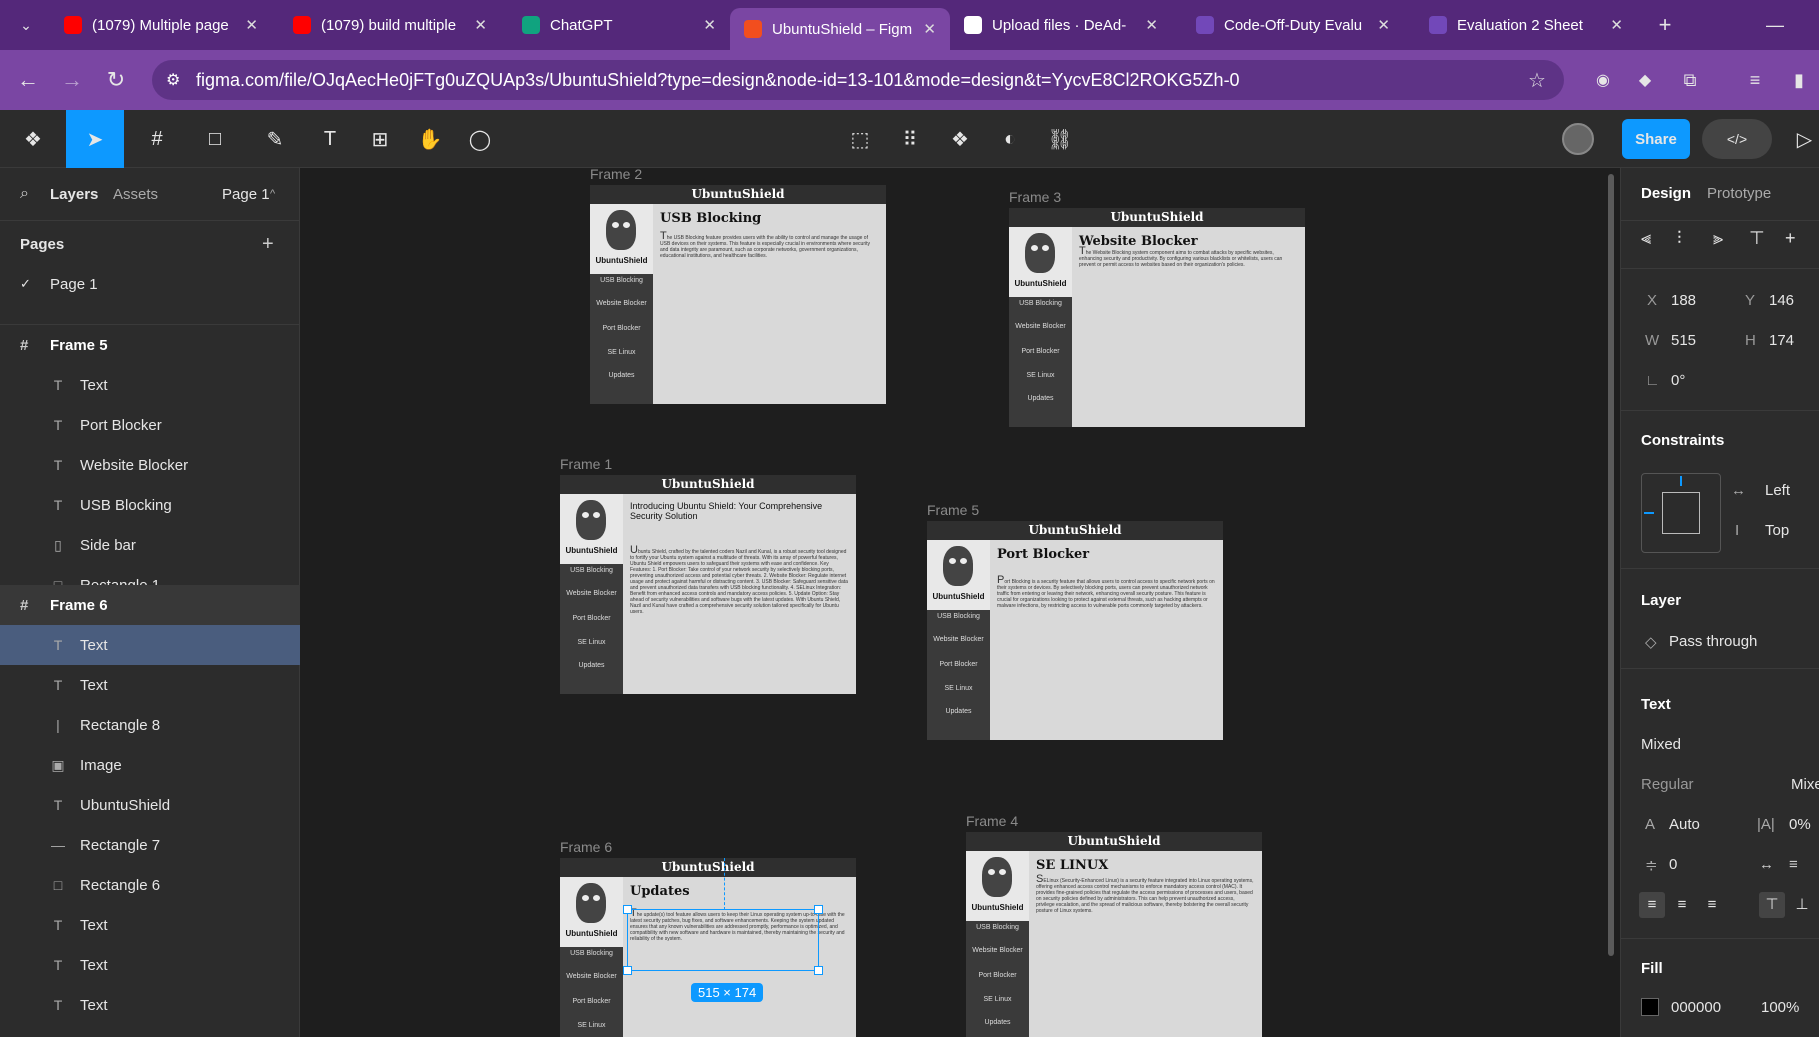 Image resolution: width=1819 pixels, height=1037 pixels. Describe the element at coordinates (1611, 565) in the screenshot. I see `vertical-scrollbar` at that location.